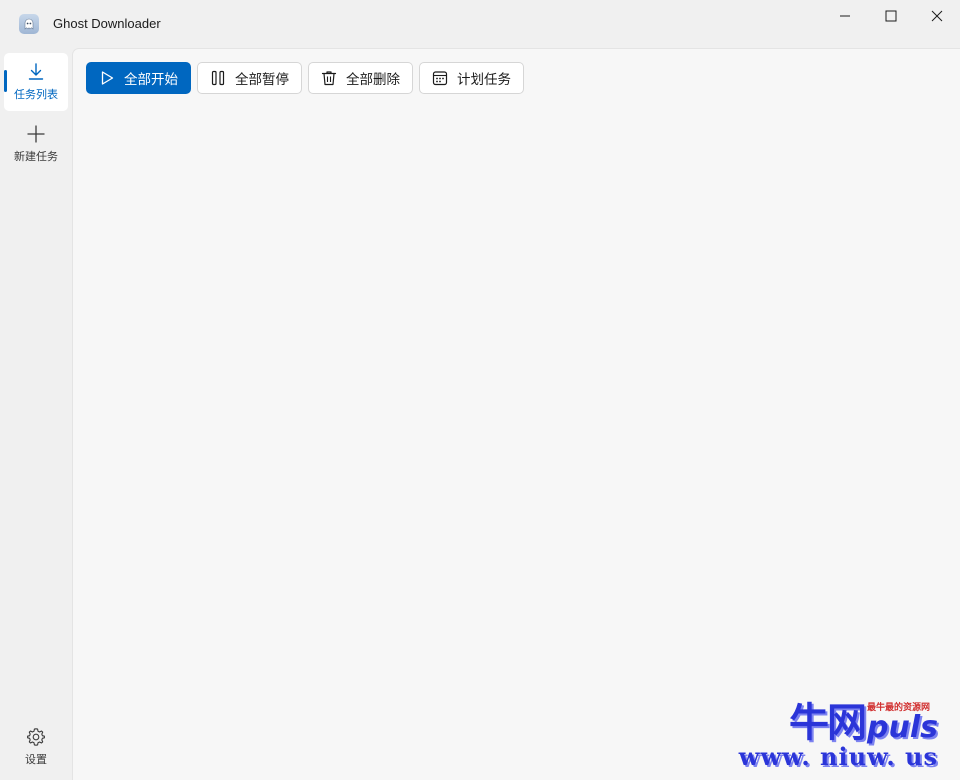 This screenshot has height=780, width=960. I want to click on watermark-brand-en: puls, so click(902, 727).